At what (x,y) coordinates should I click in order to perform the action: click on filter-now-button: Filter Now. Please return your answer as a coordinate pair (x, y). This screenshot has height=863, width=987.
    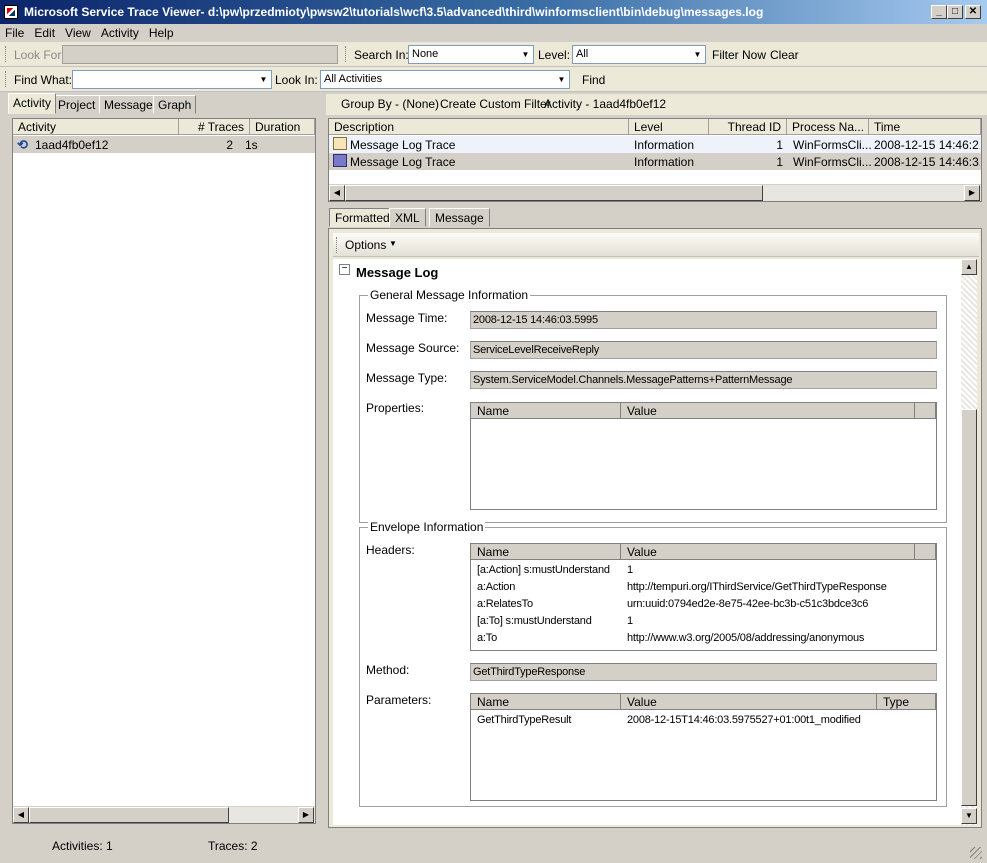
    Looking at the image, I should click on (739, 55).